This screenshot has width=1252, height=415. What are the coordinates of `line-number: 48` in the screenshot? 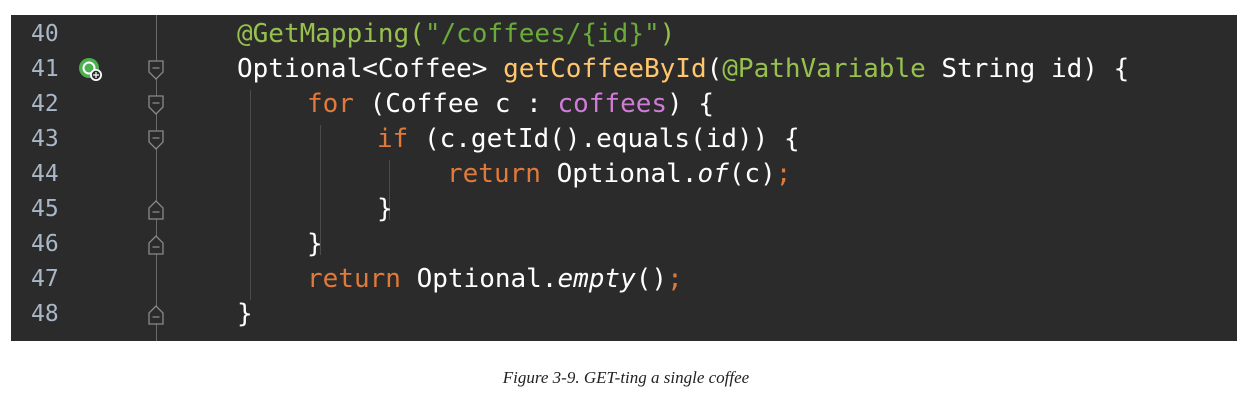 It's located at (45, 314).